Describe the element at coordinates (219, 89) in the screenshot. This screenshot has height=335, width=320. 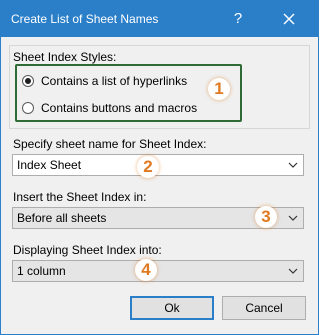
I see `step-badge-1: 1` at that location.